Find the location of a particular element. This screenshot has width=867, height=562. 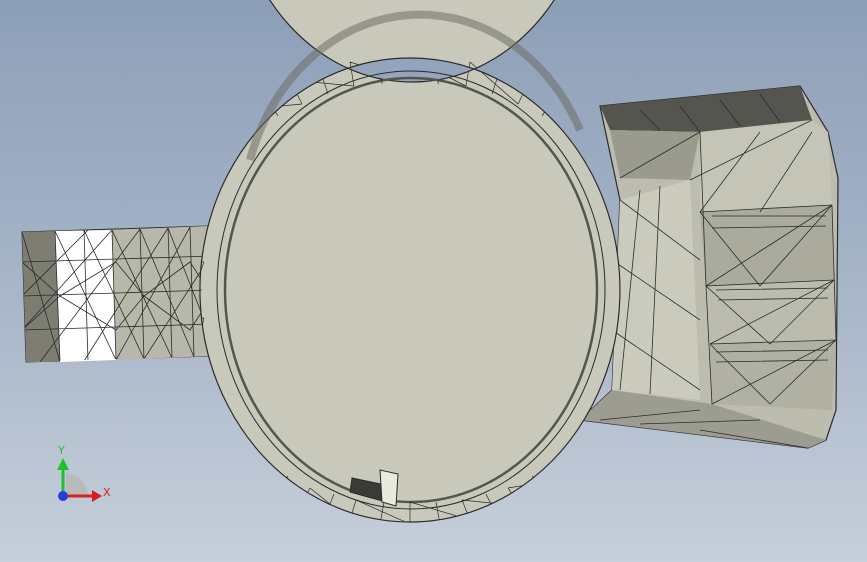

x-axis-label: X is located at coordinates (107, 492).